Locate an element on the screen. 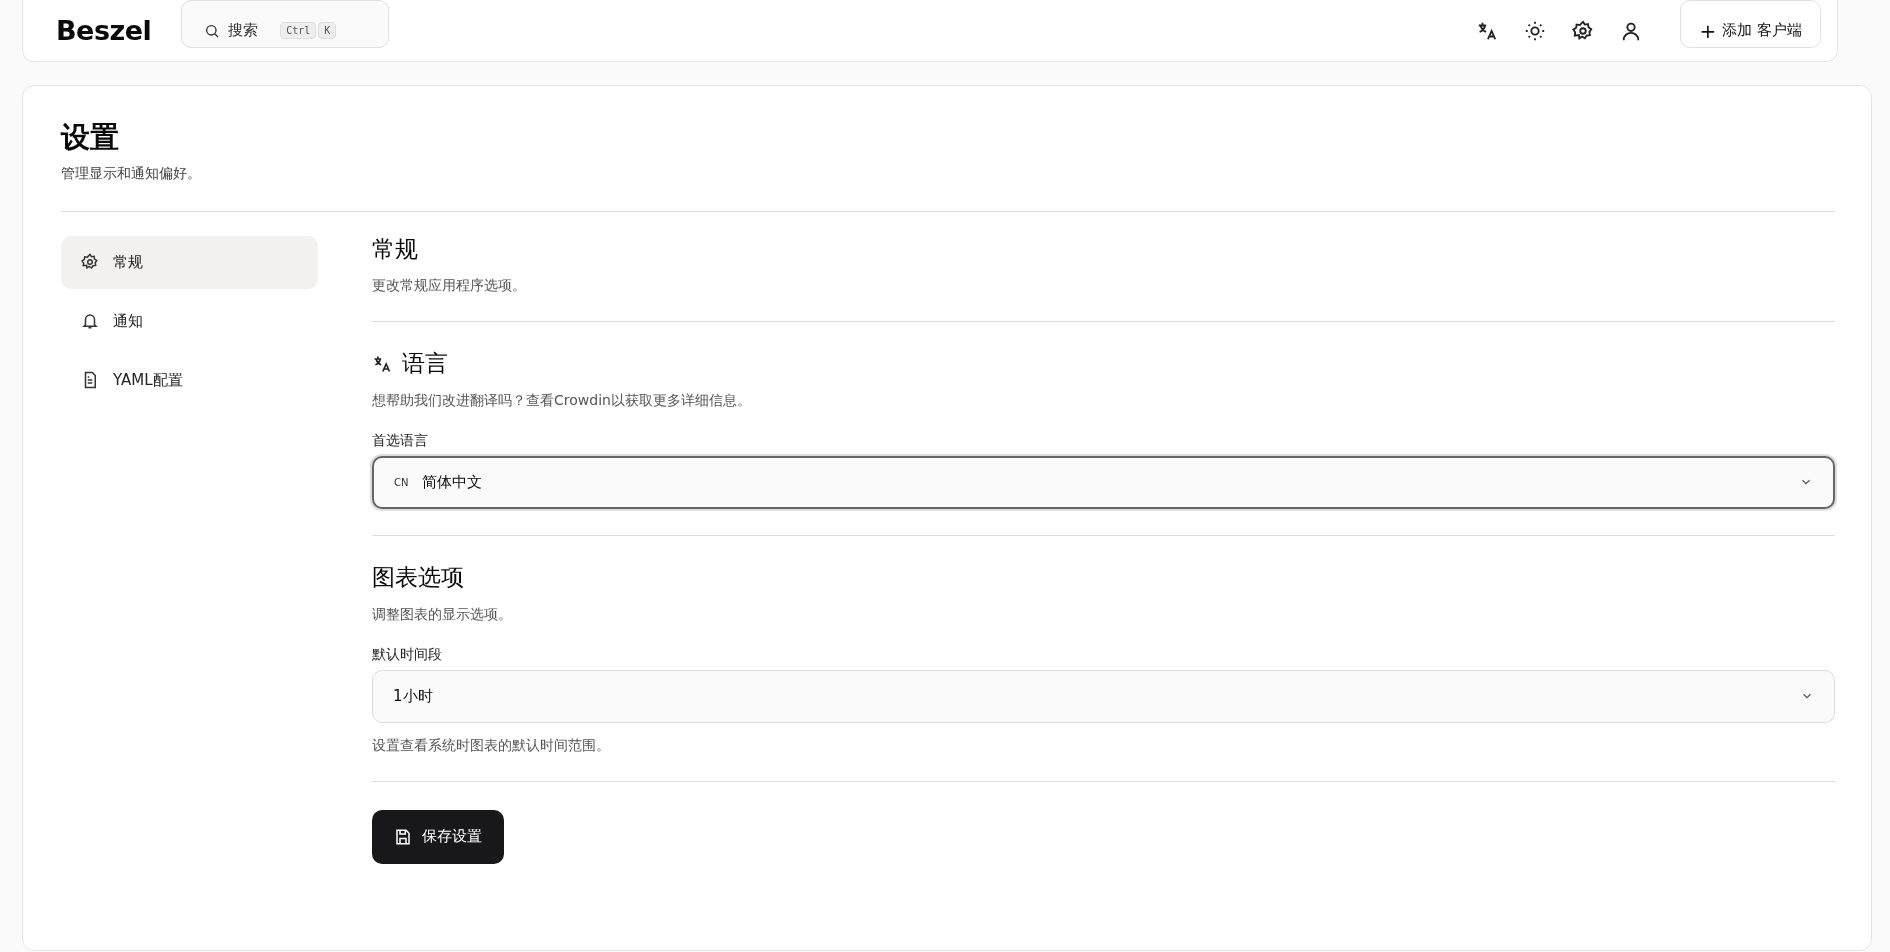  sidebar-item: 通知 is located at coordinates (189, 321).